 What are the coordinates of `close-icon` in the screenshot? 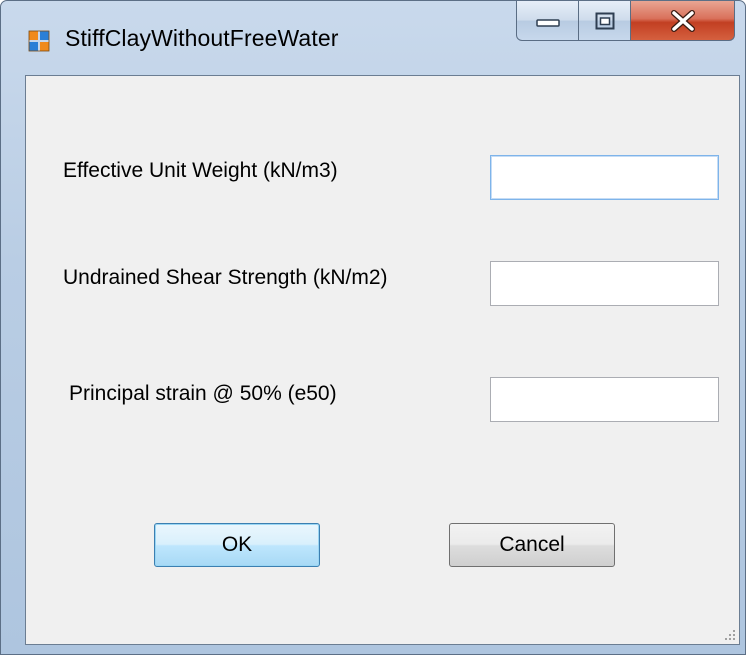 It's located at (682, 20).